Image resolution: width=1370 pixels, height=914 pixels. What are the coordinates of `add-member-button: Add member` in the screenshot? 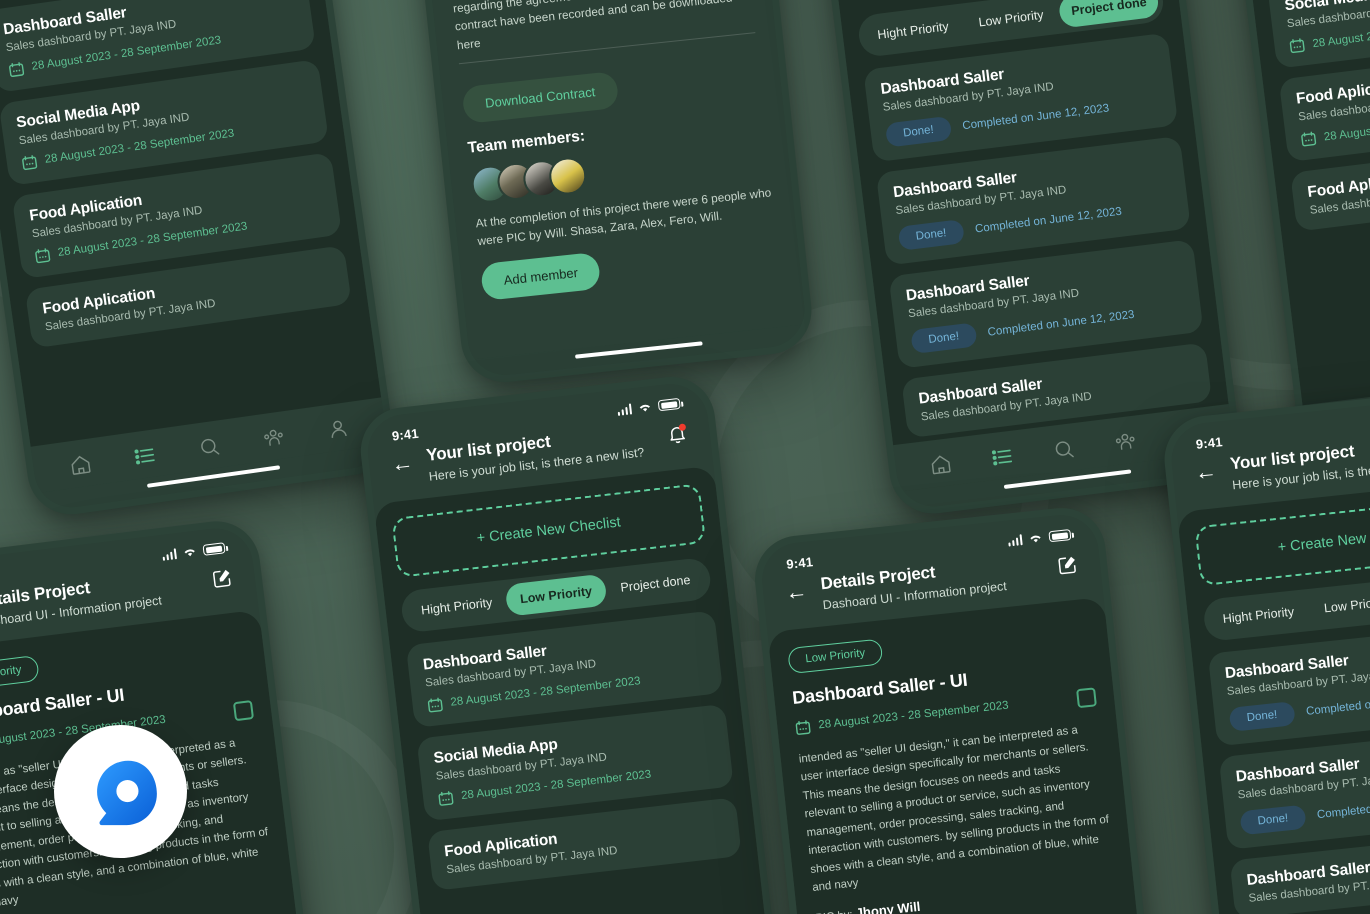 It's located at (541, 277).